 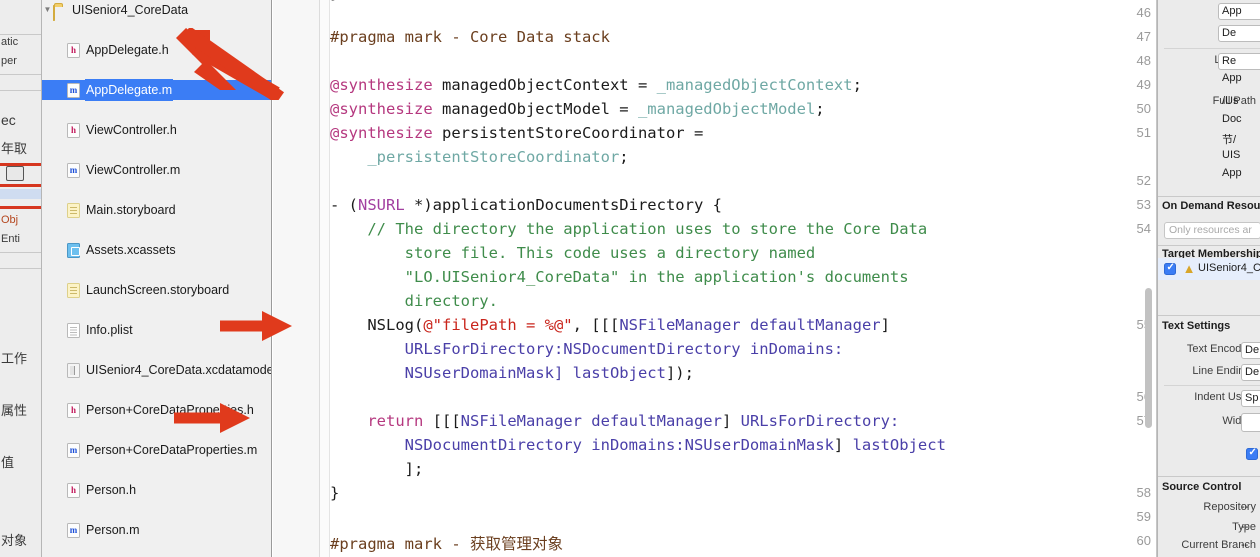 What do you see at coordinates (133, 170) in the screenshot?
I see `navigator-item-label: ViewController.m` at bounding box center [133, 170].